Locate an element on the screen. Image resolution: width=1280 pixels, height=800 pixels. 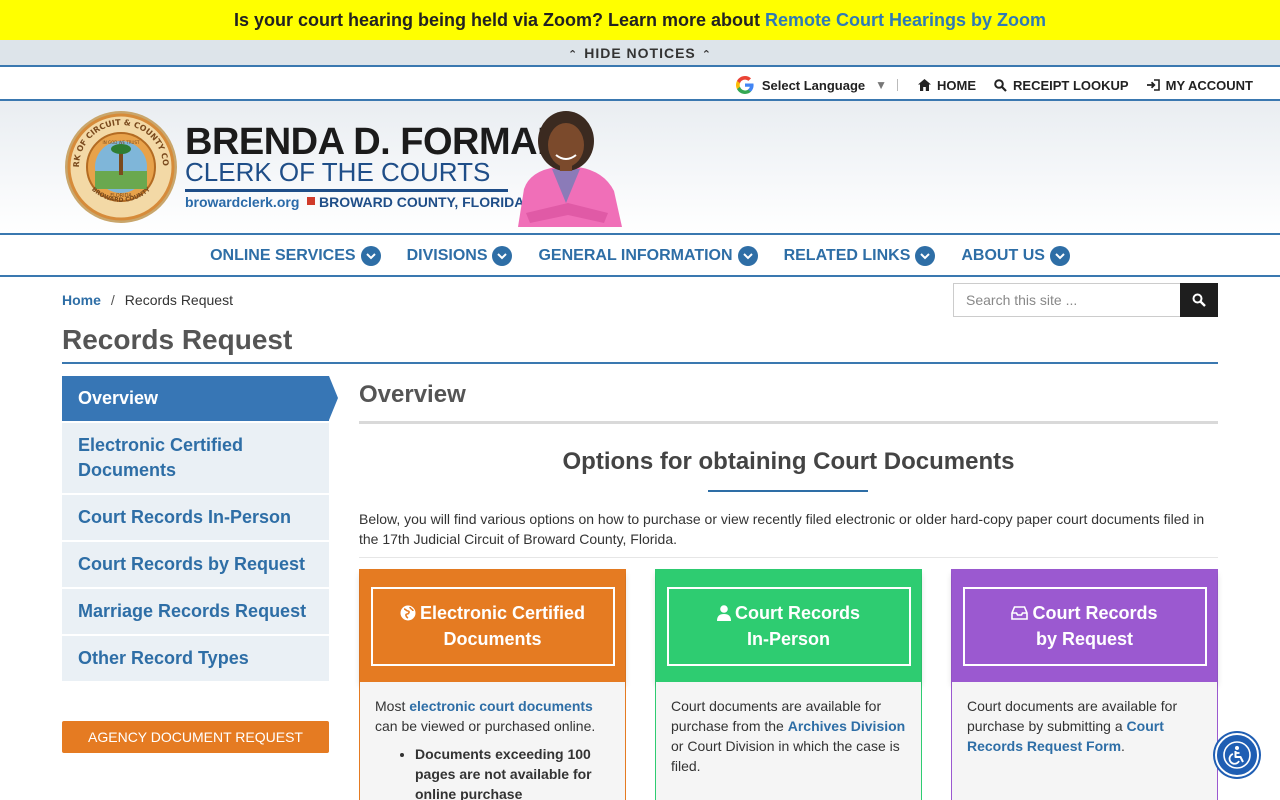
inbox-icon is located at coordinates (1020, 613).